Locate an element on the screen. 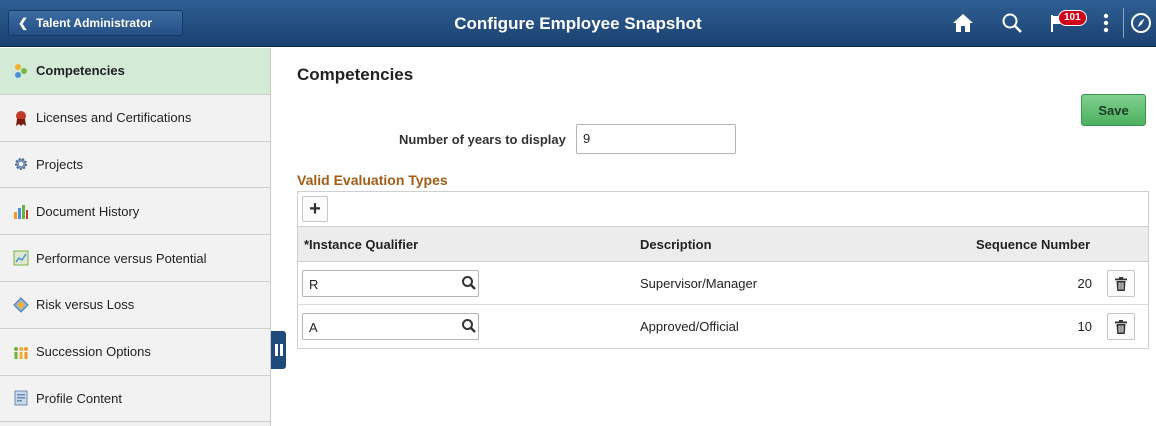  qualifier-input: R is located at coordinates (390, 283).